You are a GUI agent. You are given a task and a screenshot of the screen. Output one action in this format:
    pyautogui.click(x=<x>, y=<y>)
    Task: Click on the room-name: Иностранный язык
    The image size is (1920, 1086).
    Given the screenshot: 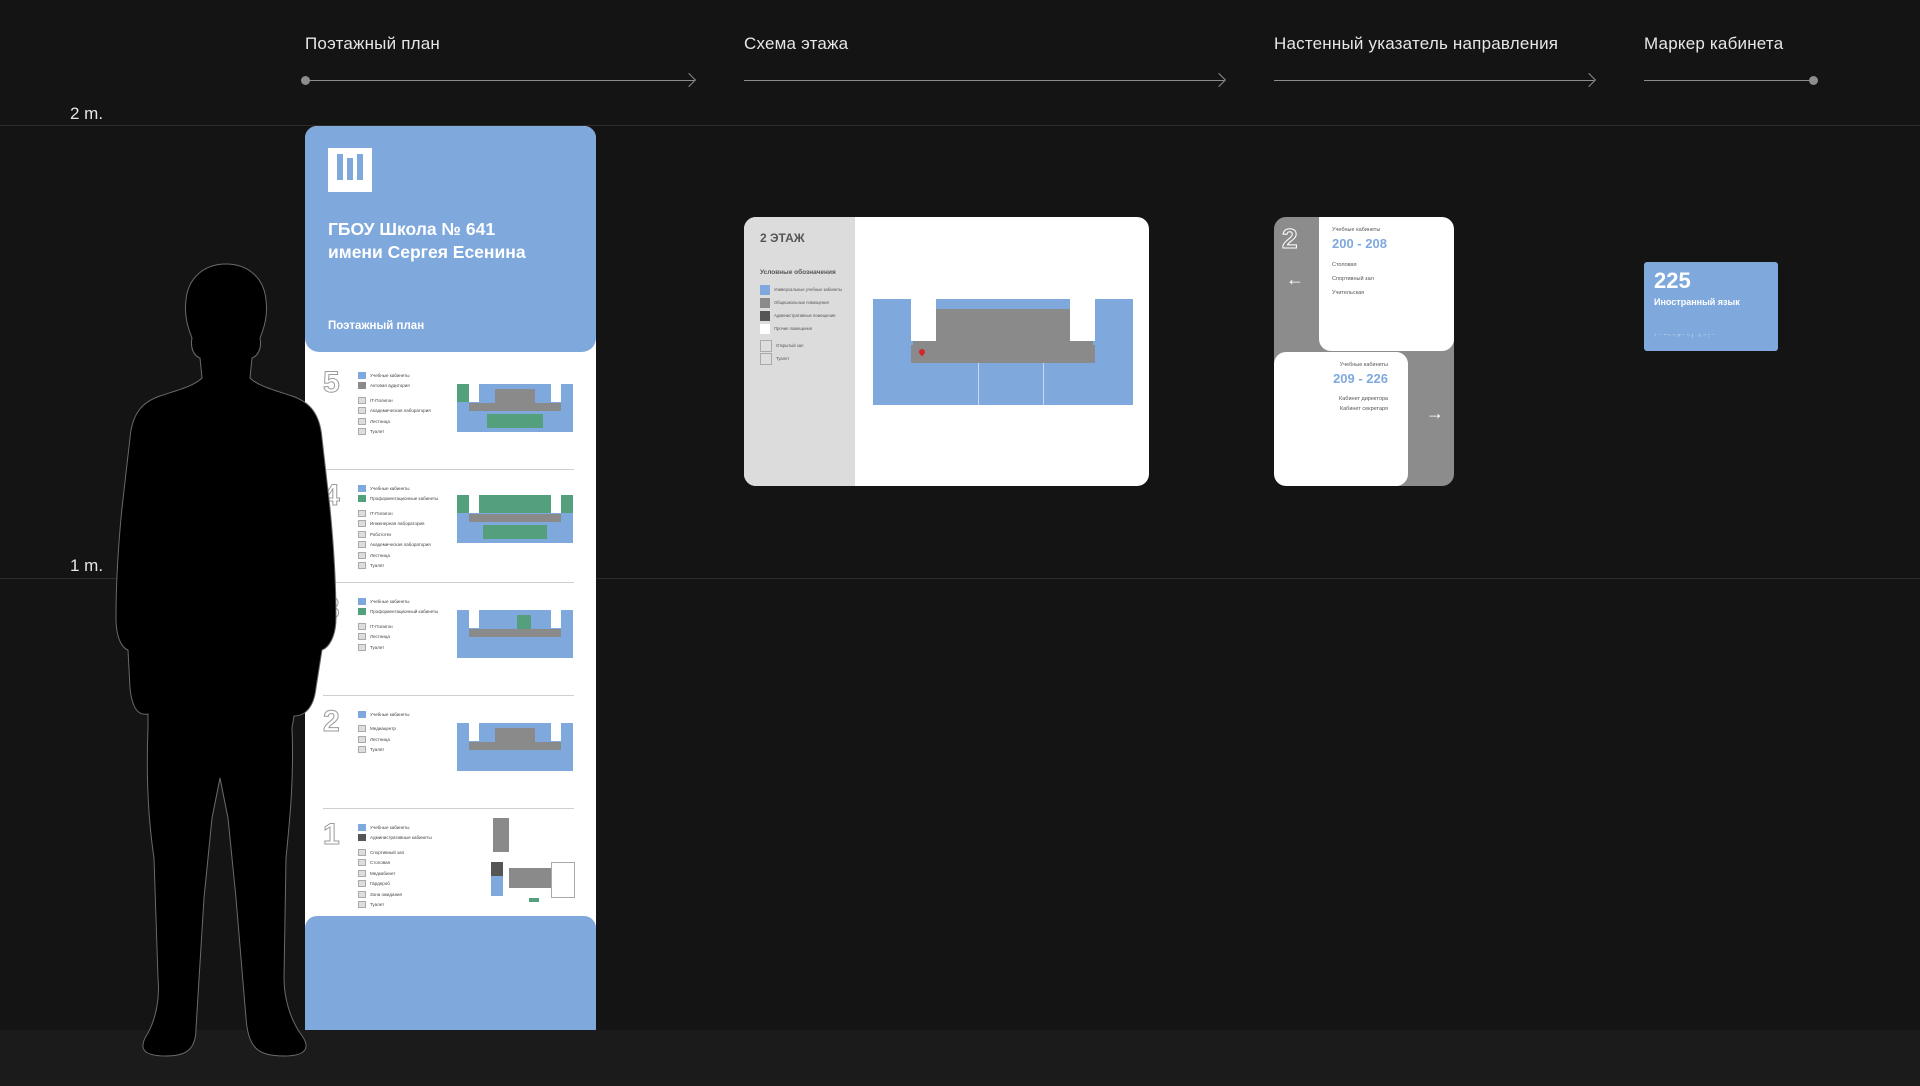 What is the action you would take?
    pyautogui.click(x=1697, y=302)
    